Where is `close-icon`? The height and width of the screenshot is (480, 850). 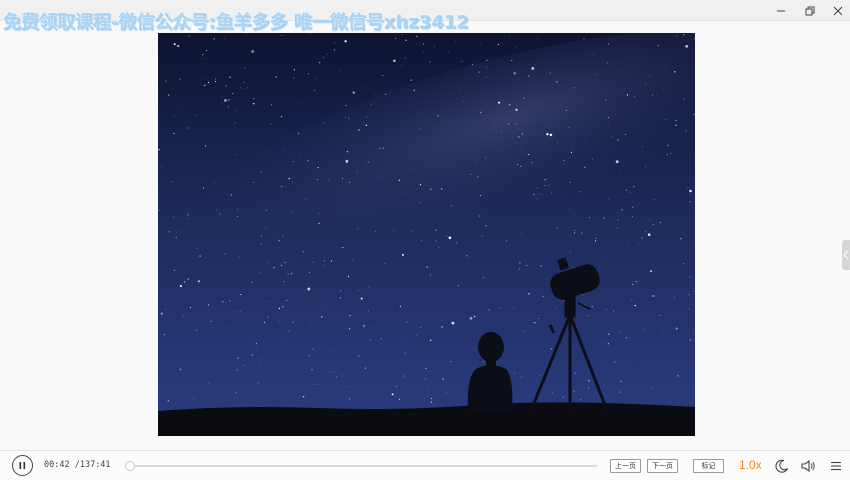
close-icon is located at coordinates (838, 10).